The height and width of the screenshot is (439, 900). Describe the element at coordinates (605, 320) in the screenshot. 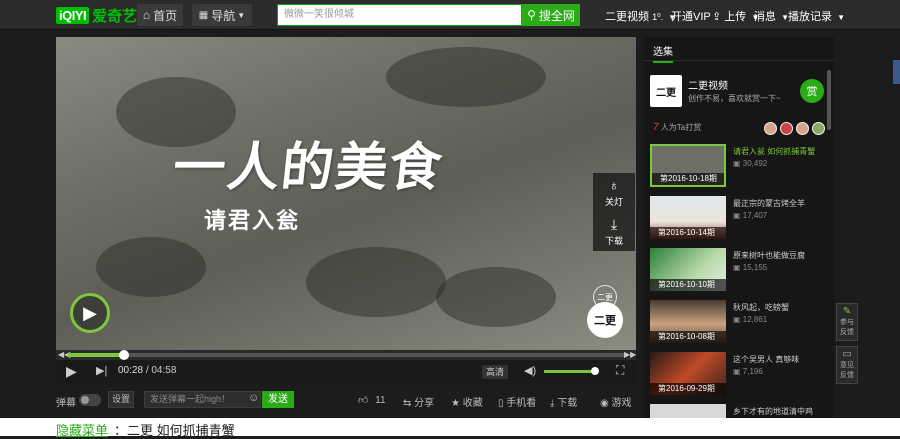

I see `watermark-logo: 二更` at that location.